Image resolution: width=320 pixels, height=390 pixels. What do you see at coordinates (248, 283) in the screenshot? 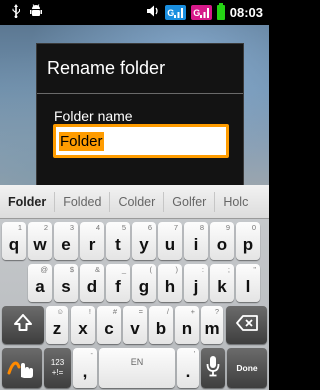
I see `key-l: " l` at bounding box center [248, 283].